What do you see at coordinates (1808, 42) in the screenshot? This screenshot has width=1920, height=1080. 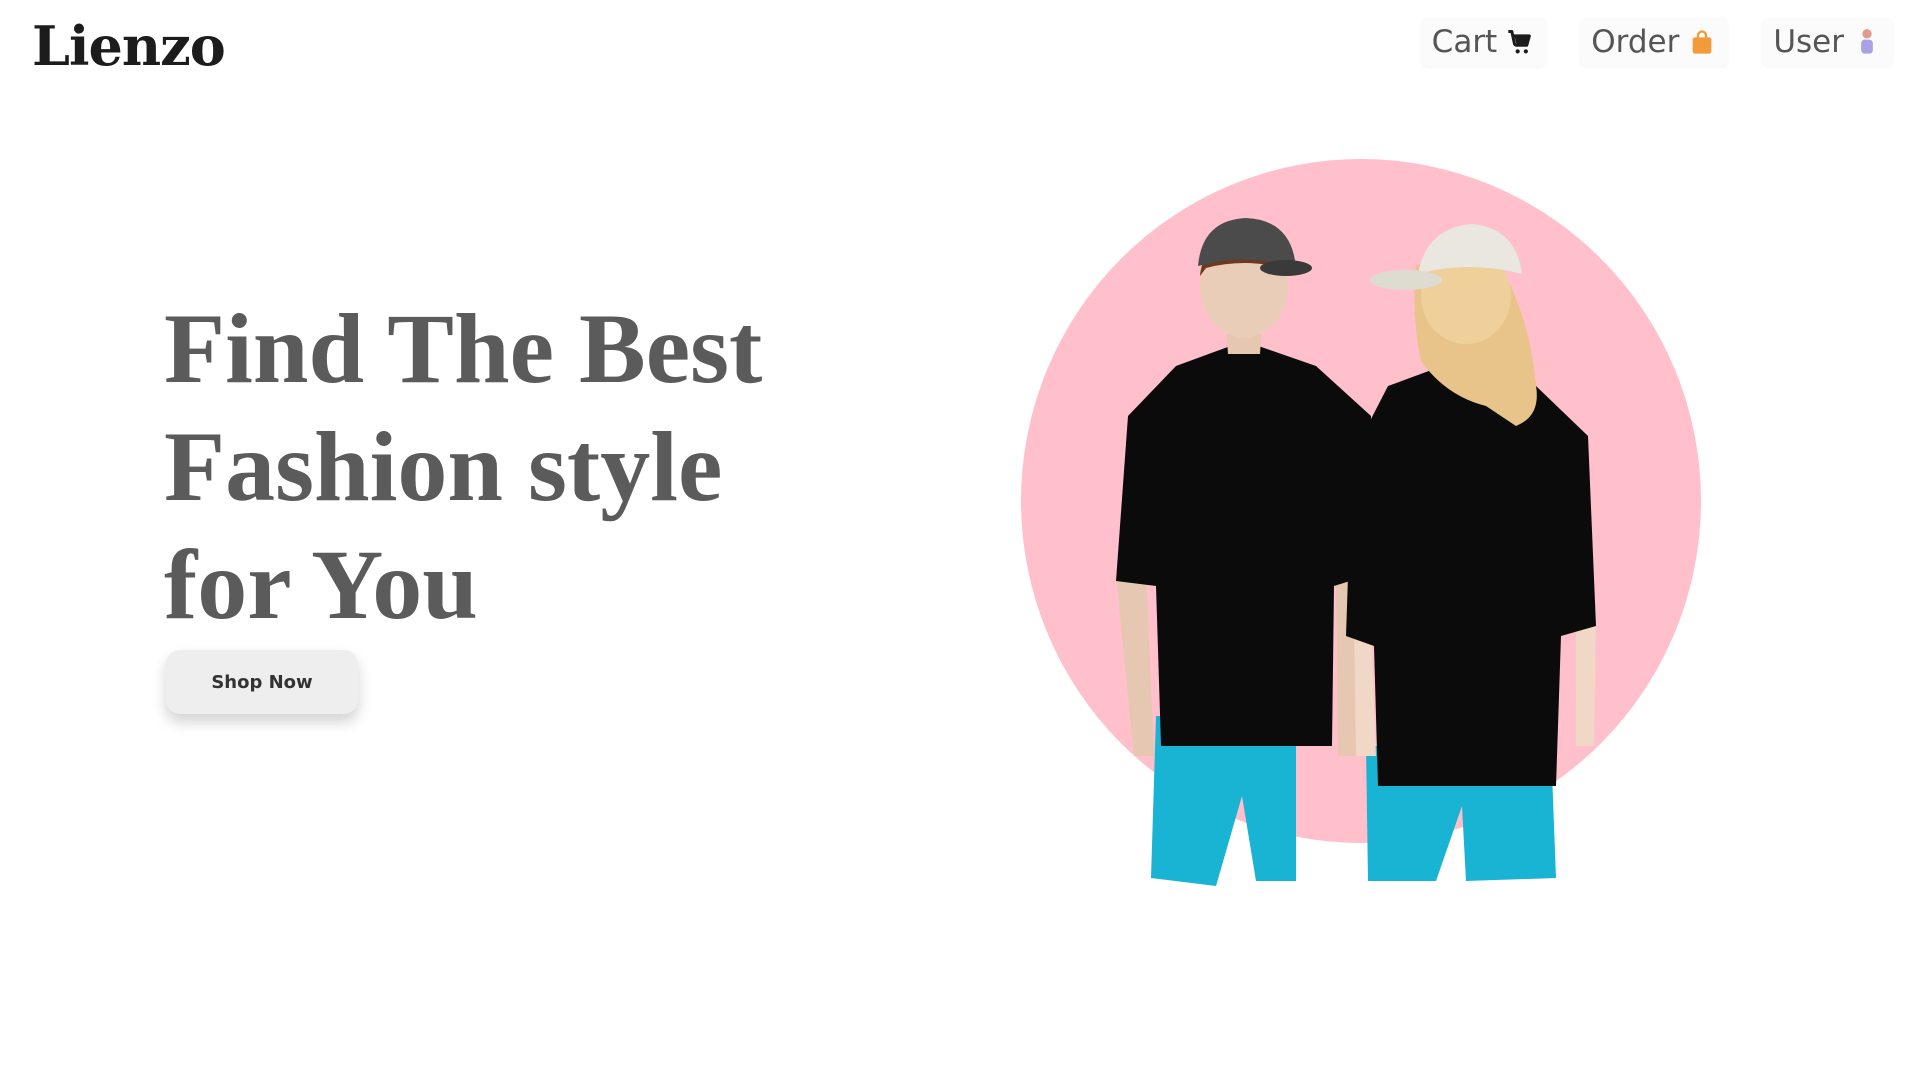 I see `nav-user-label: User` at bounding box center [1808, 42].